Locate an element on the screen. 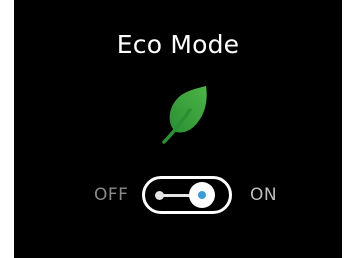 The width and height of the screenshot is (364, 258). eco-mode-title: Eco Mode is located at coordinates (178, 44).